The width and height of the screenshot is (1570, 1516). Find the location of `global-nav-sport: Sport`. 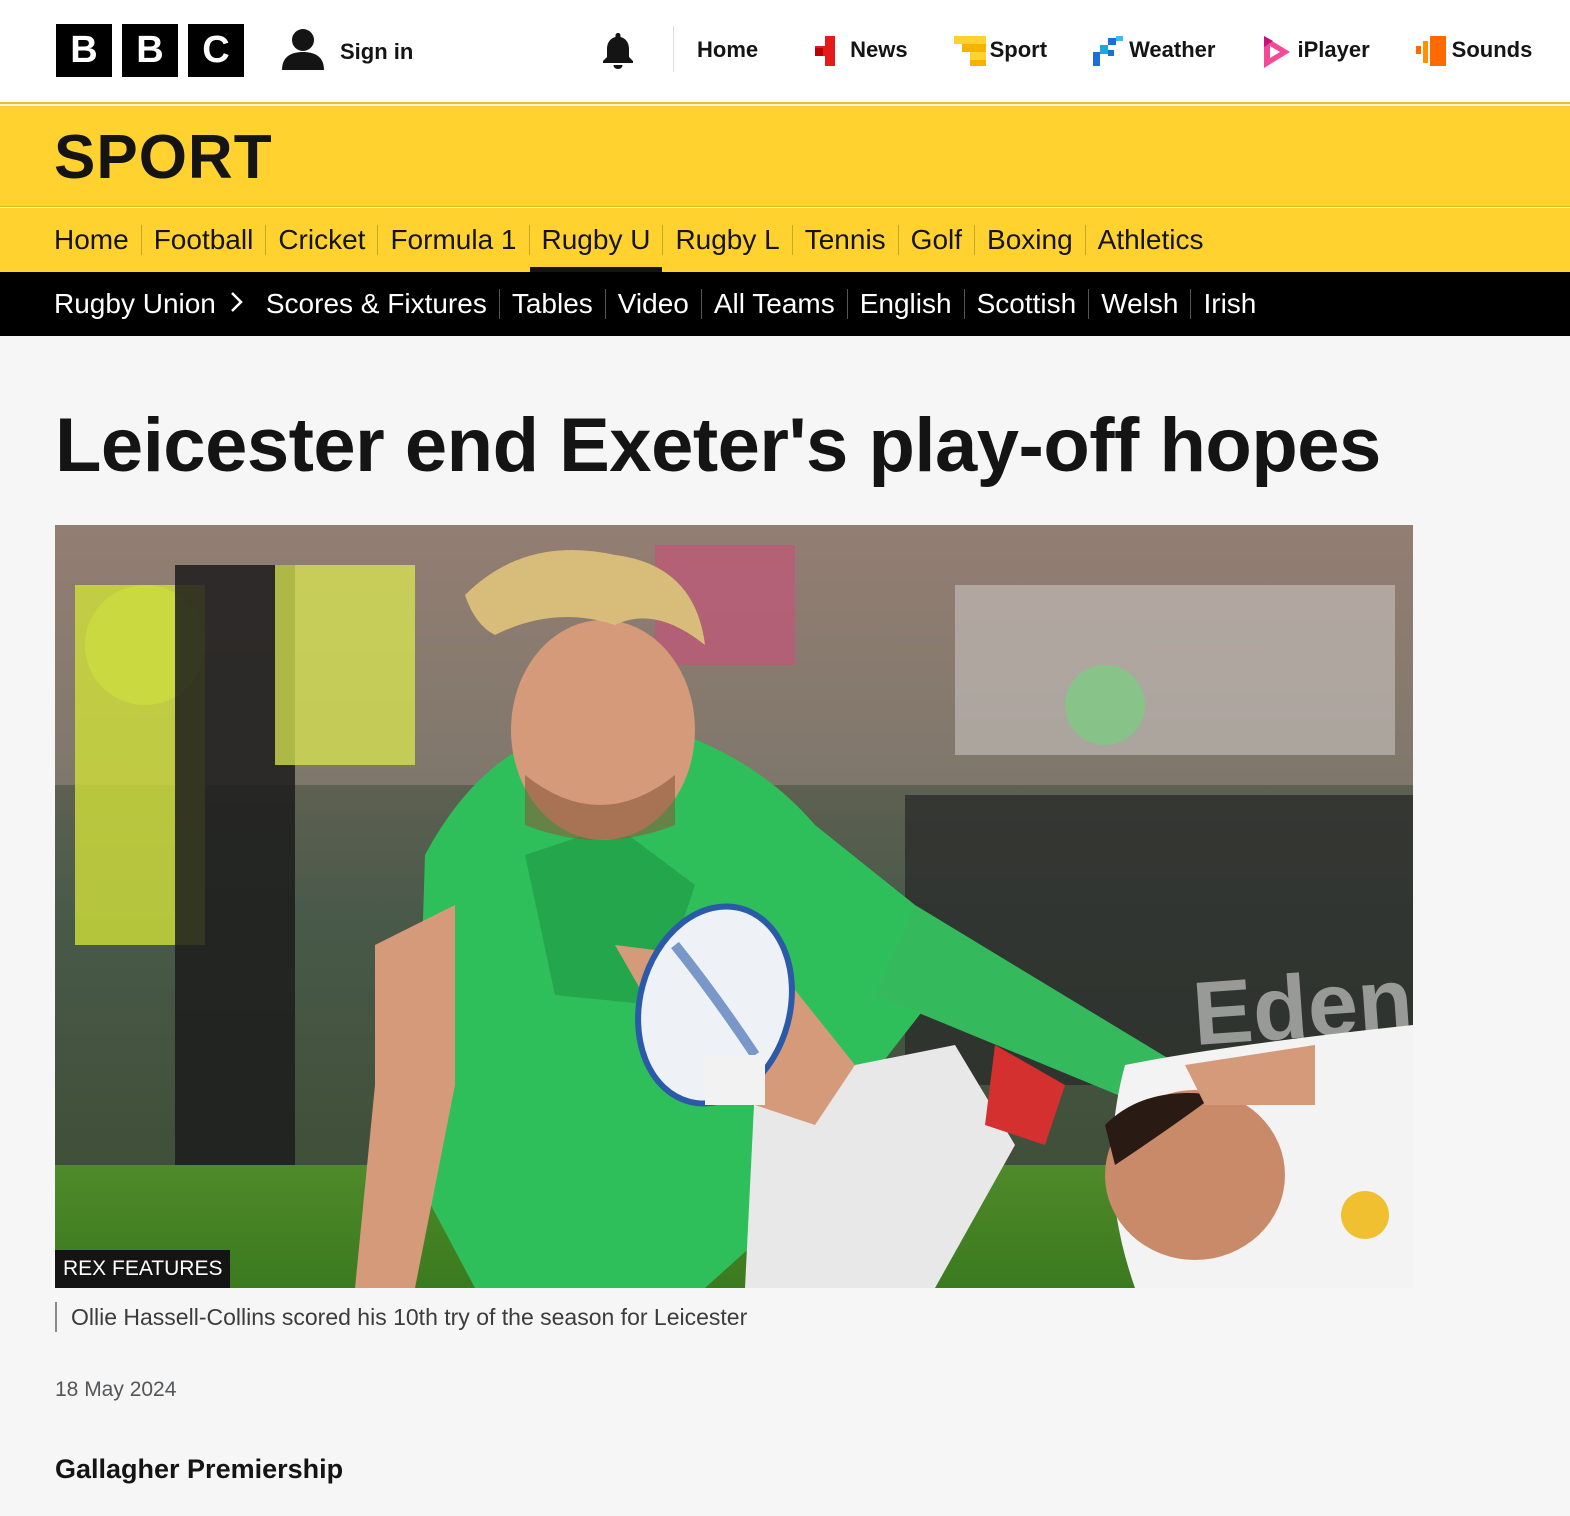

global-nav-sport: Sport is located at coordinates (1000, 51).